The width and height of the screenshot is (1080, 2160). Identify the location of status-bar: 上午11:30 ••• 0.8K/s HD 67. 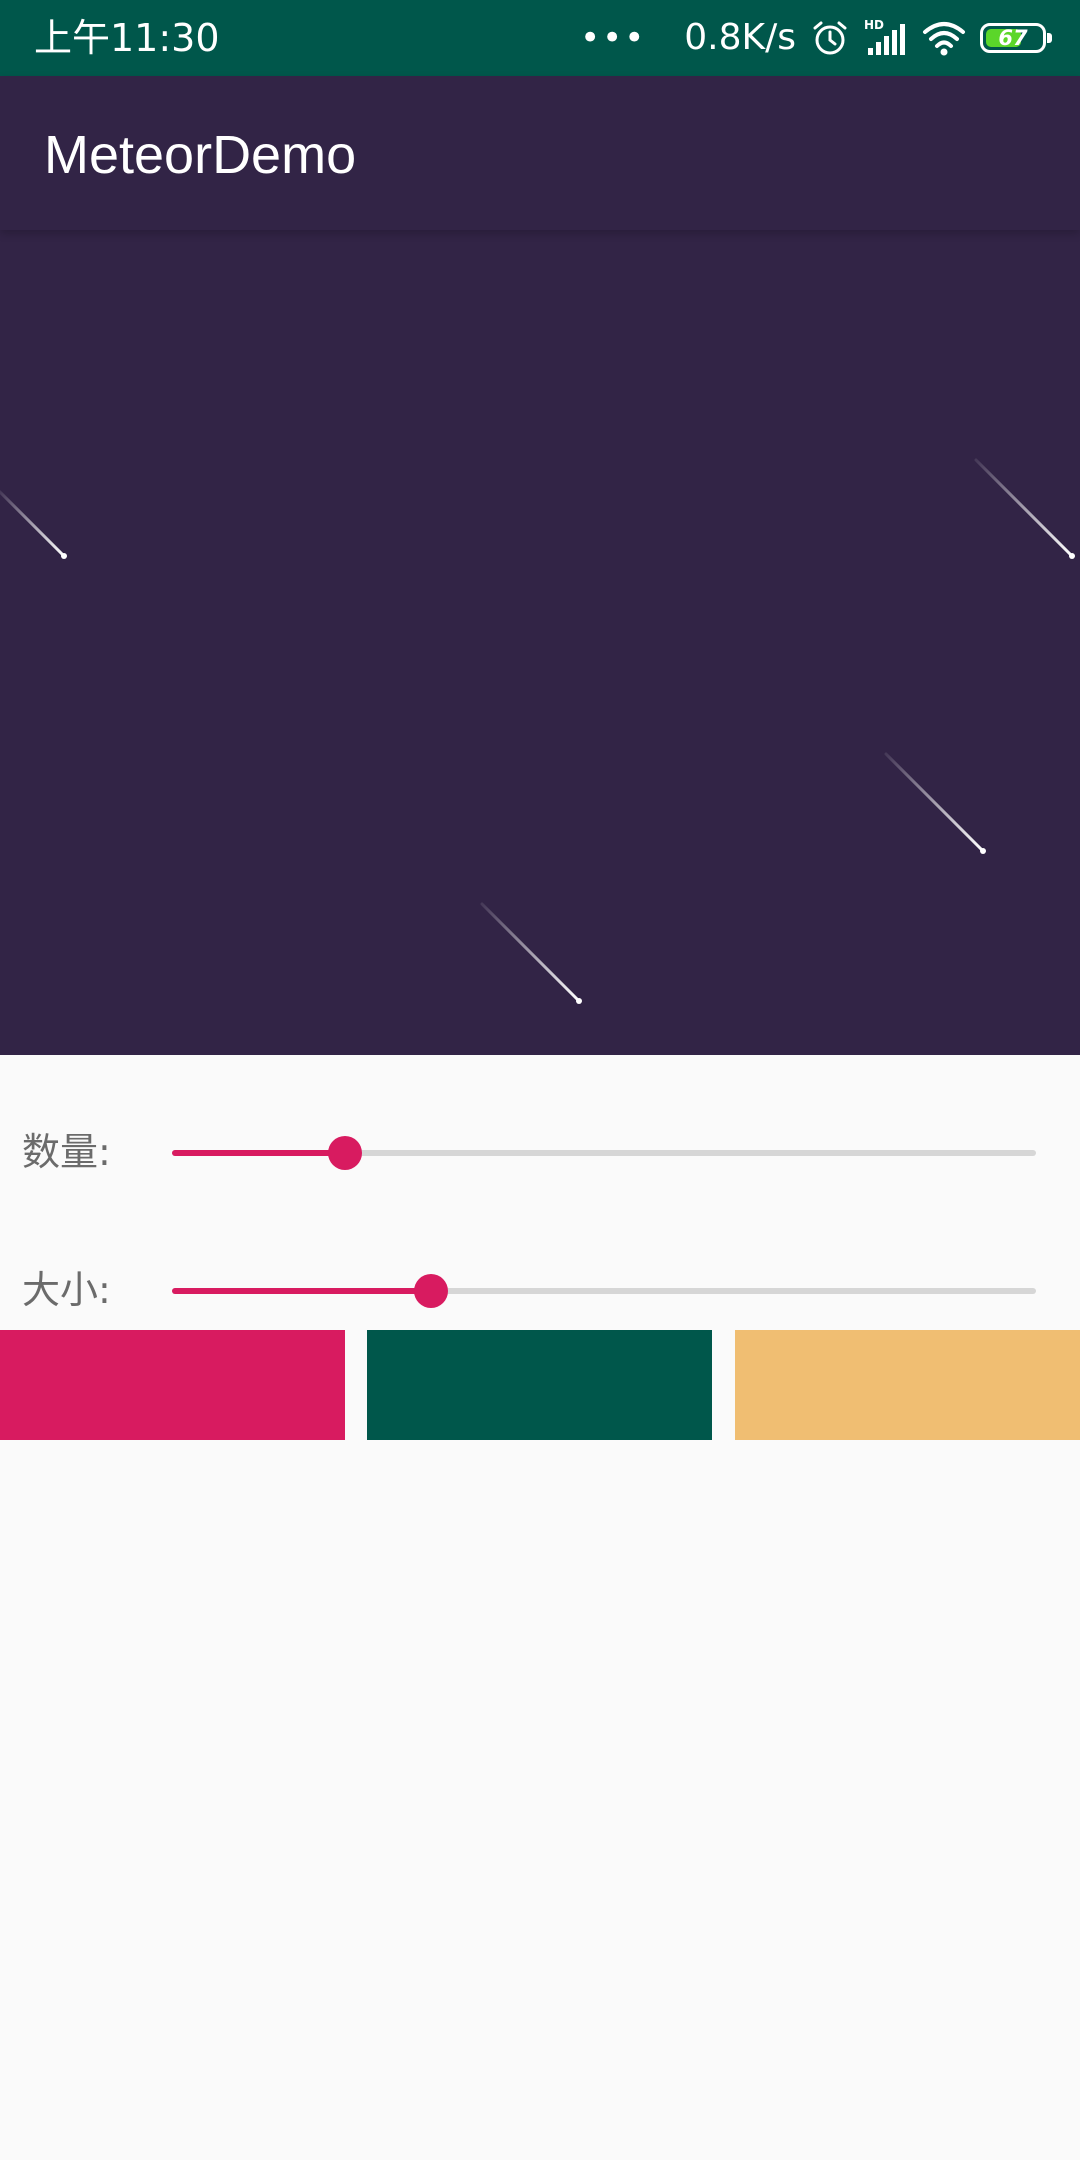
(540, 38).